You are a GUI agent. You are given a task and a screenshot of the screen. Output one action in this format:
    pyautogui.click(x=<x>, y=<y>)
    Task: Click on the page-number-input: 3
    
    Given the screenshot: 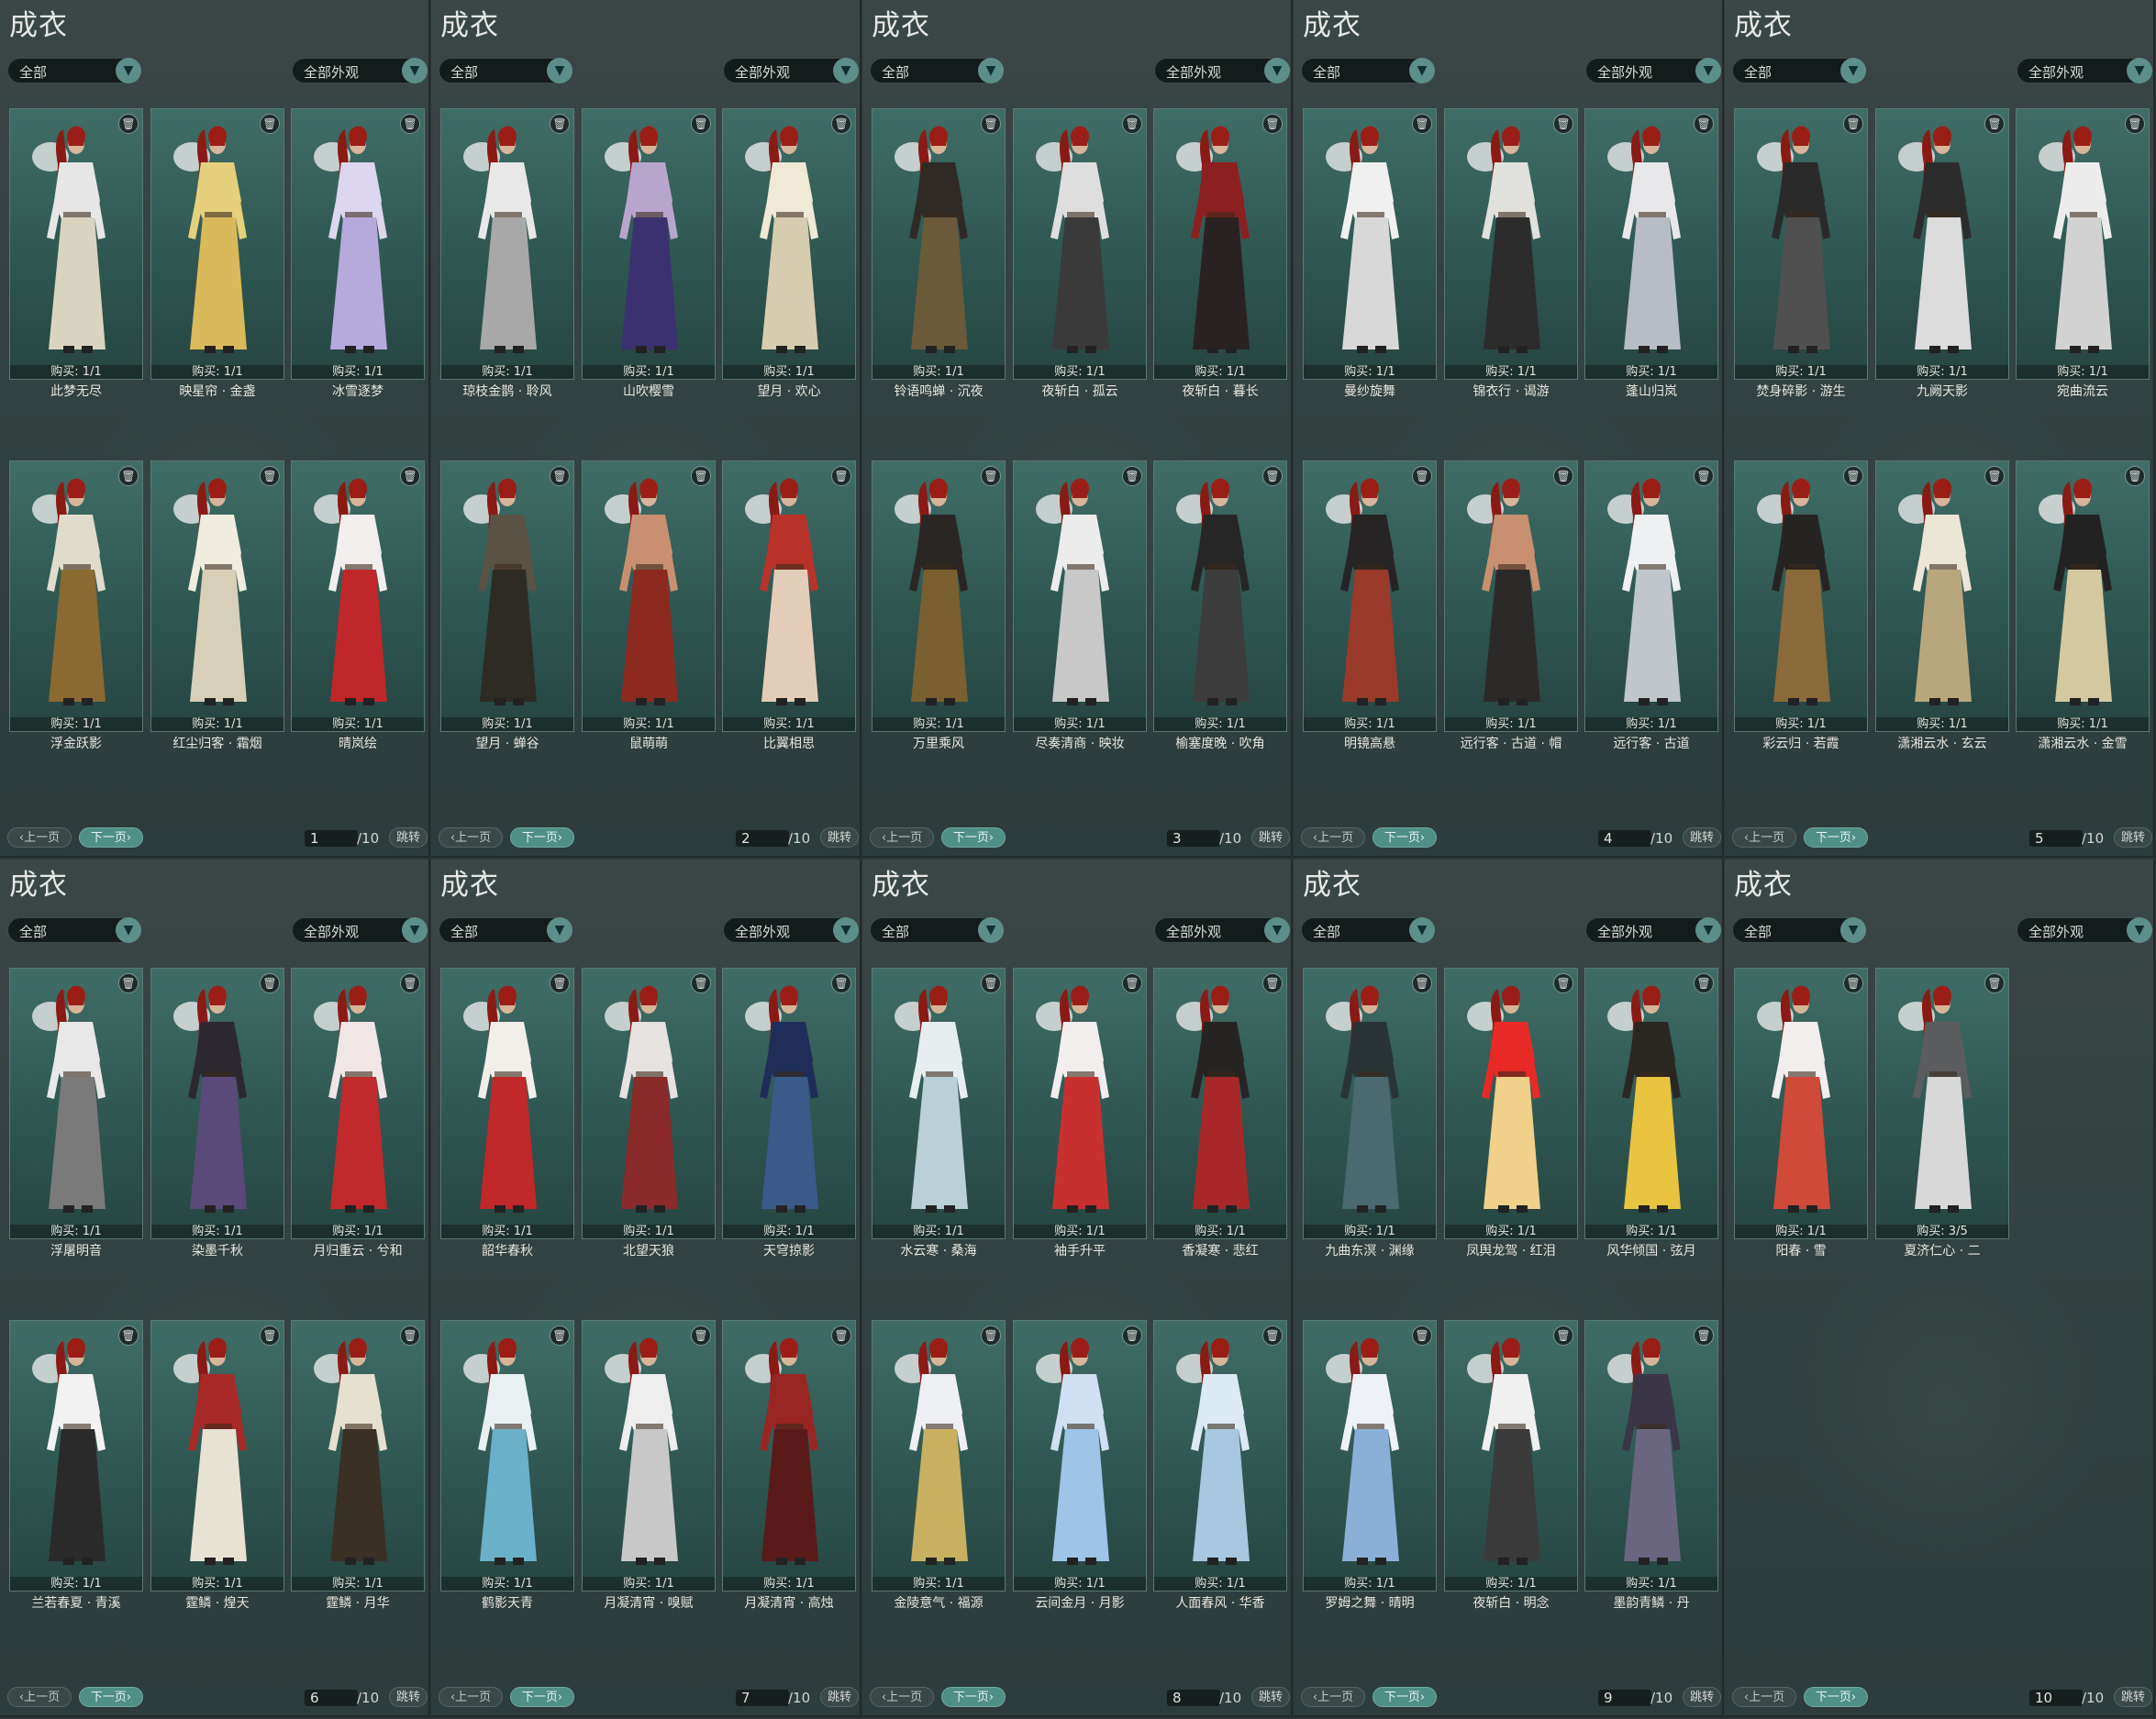 What is the action you would take?
    pyautogui.click(x=1194, y=838)
    